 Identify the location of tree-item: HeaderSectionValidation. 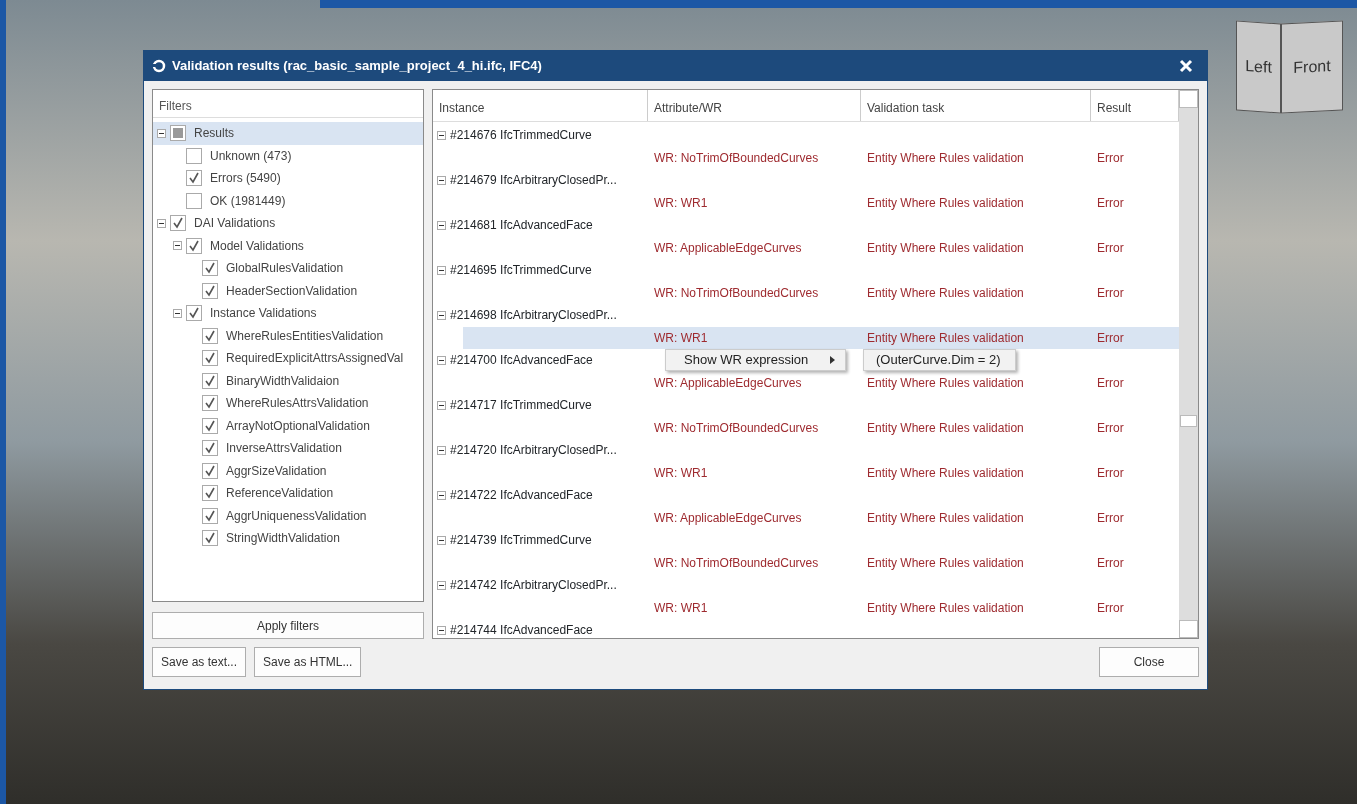
(288, 290).